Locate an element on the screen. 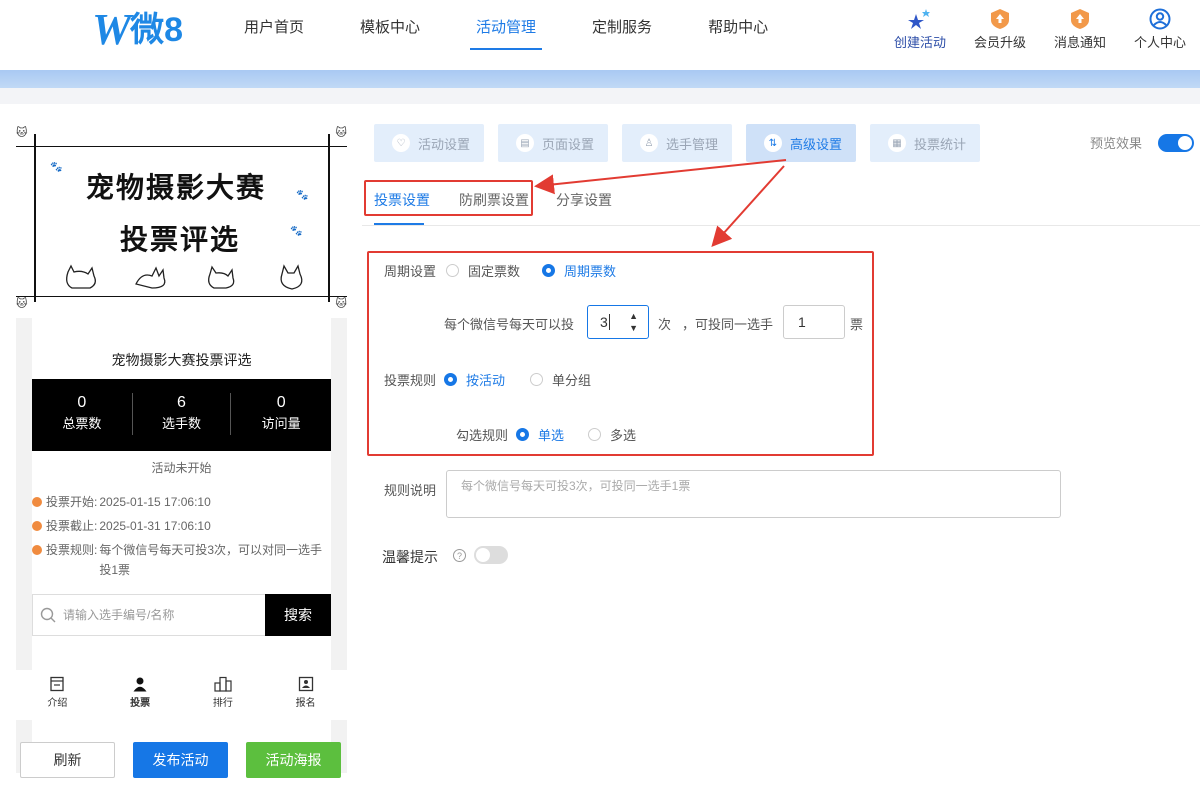  bottom-nav-signup: 报名 is located at coordinates (305, 695).